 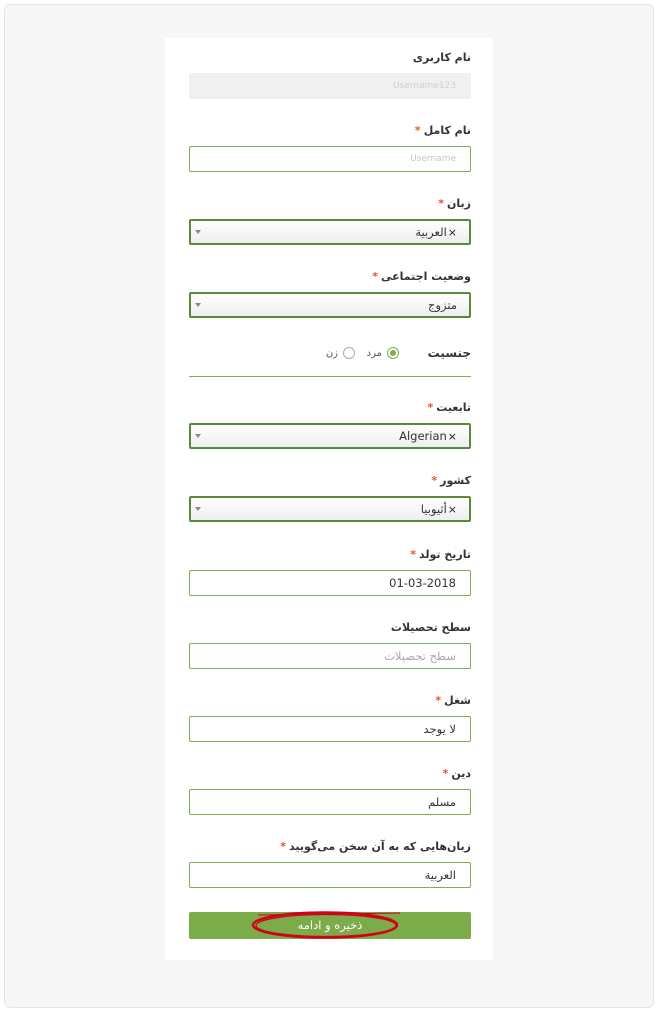 What do you see at coordinates (330, 875) in the screenshot?
I see `spoken-languages-input: العربية` at bounding box center [330, 875].